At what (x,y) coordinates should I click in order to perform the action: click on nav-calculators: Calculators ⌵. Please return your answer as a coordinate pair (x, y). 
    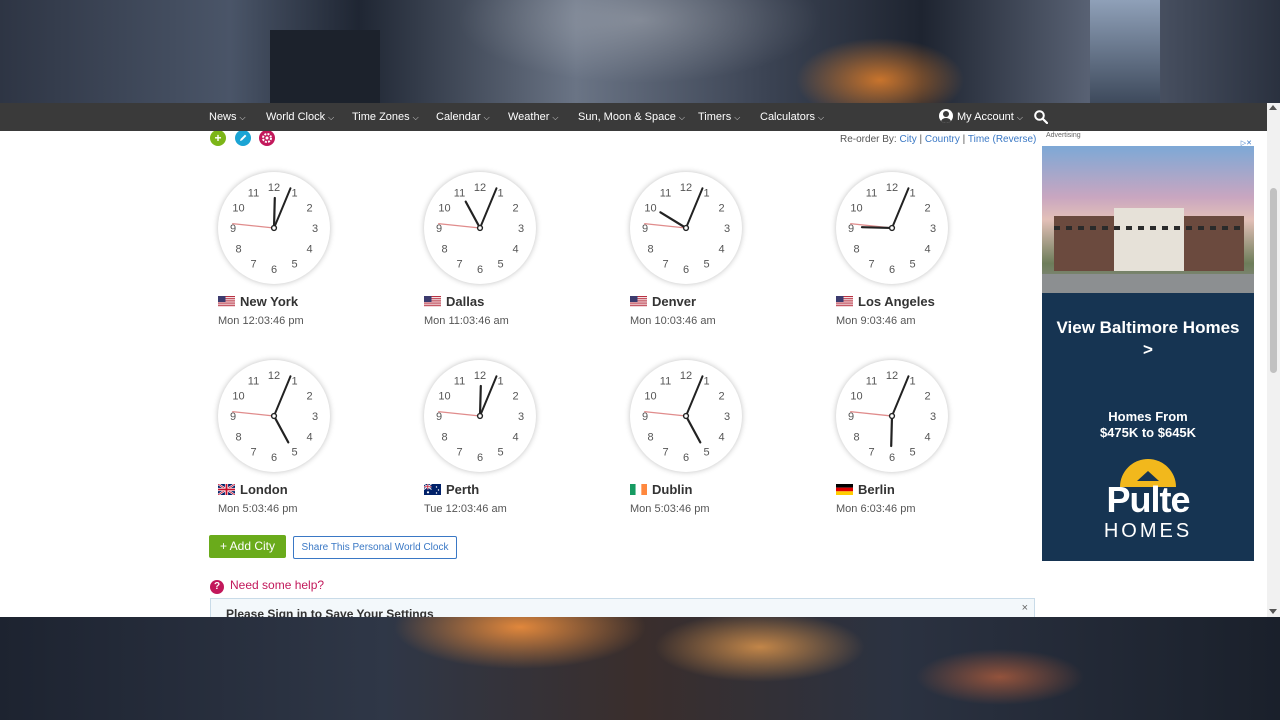
    Looking at the image, I should click on (792, 117).